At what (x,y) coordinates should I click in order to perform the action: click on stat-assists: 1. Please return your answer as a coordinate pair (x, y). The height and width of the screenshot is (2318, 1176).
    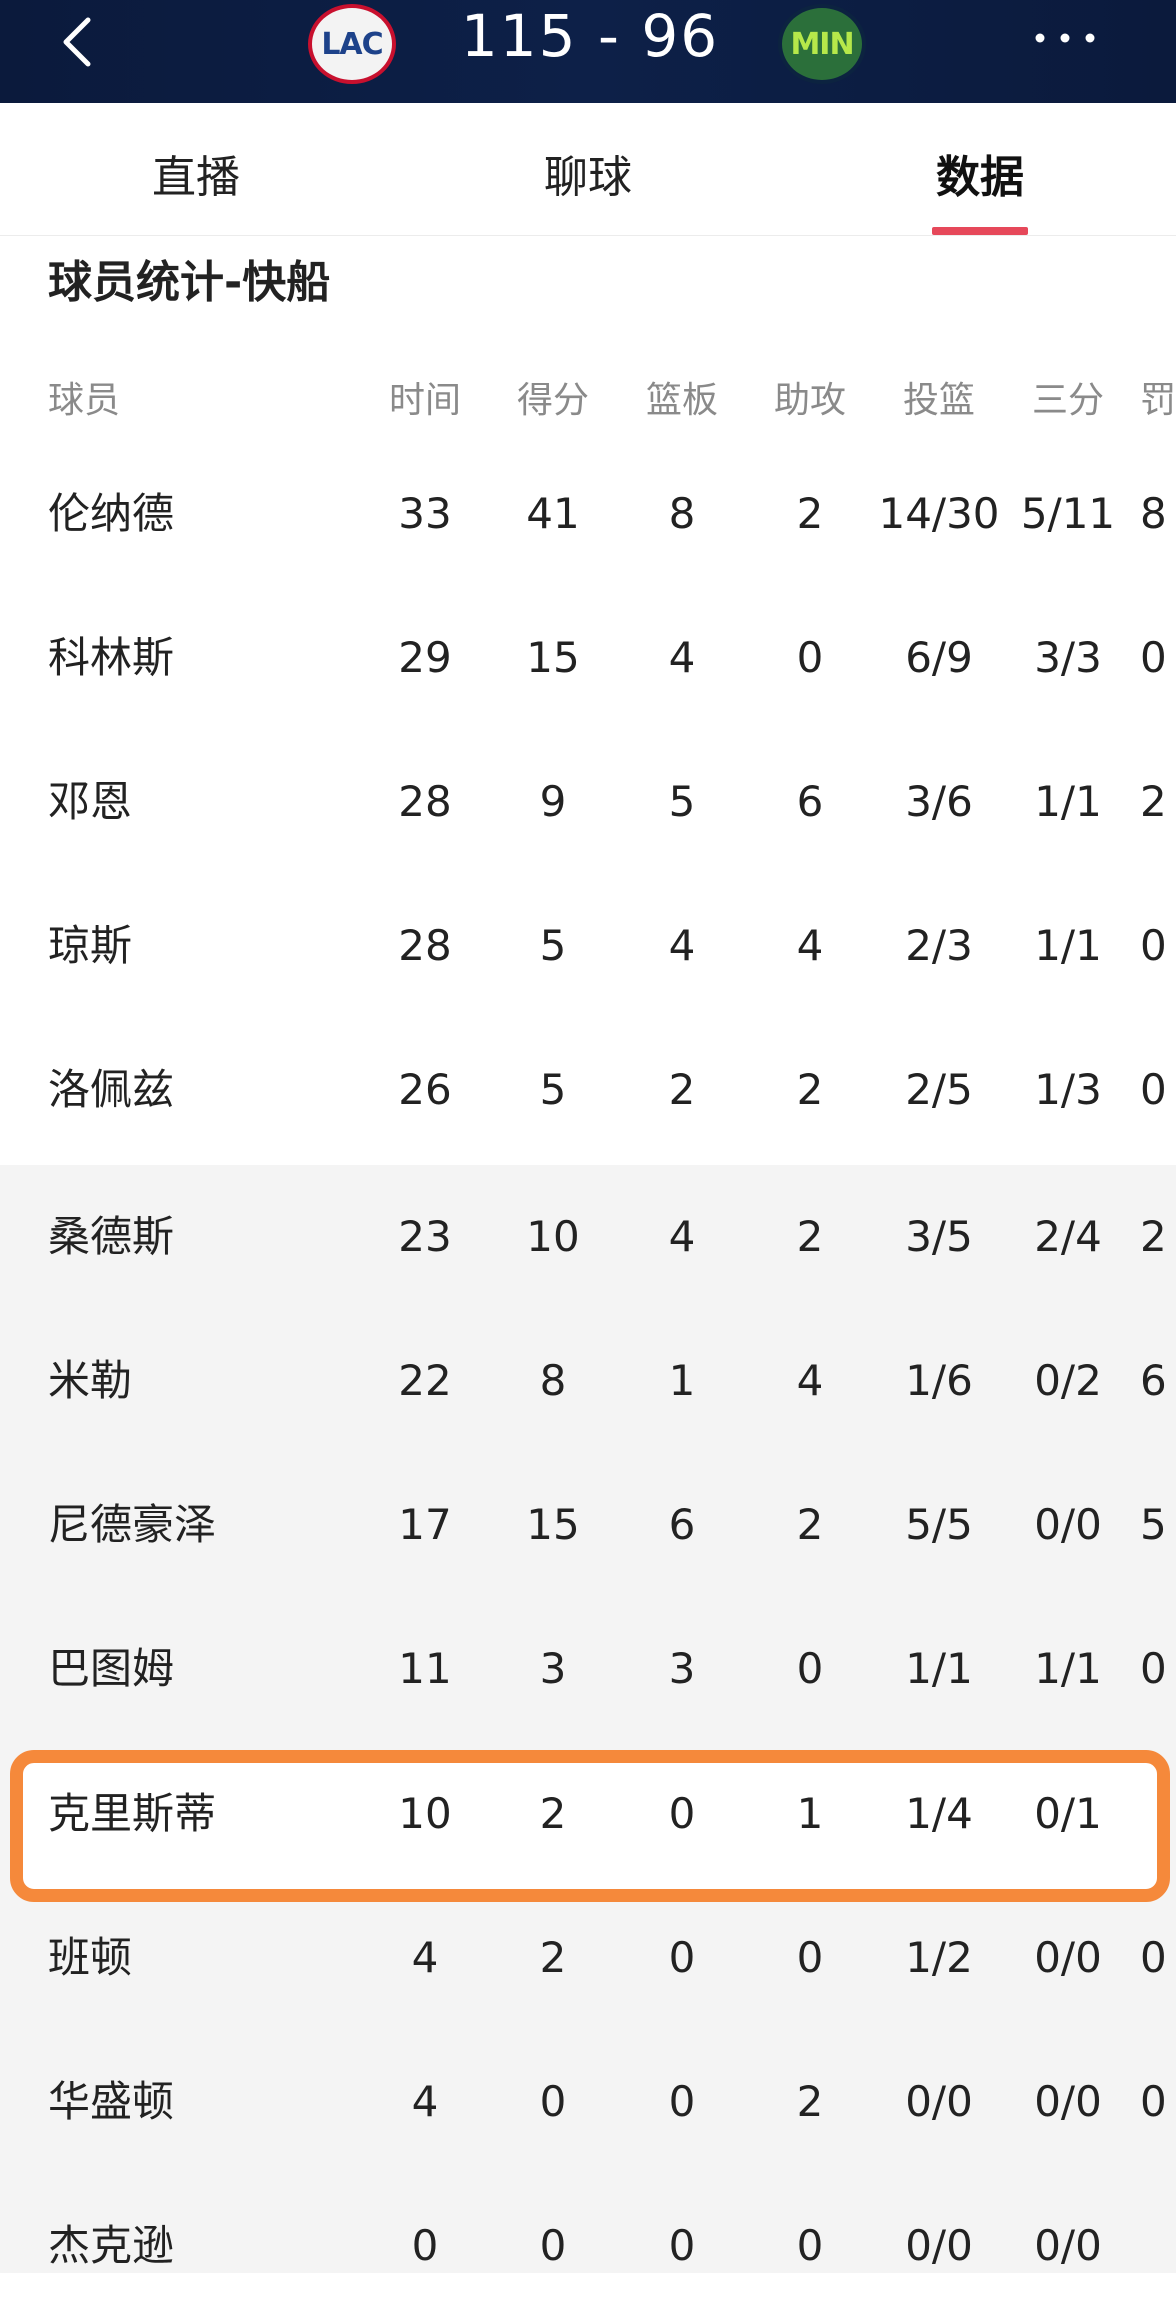
    Looking at the image, I should click on (810, 1813).